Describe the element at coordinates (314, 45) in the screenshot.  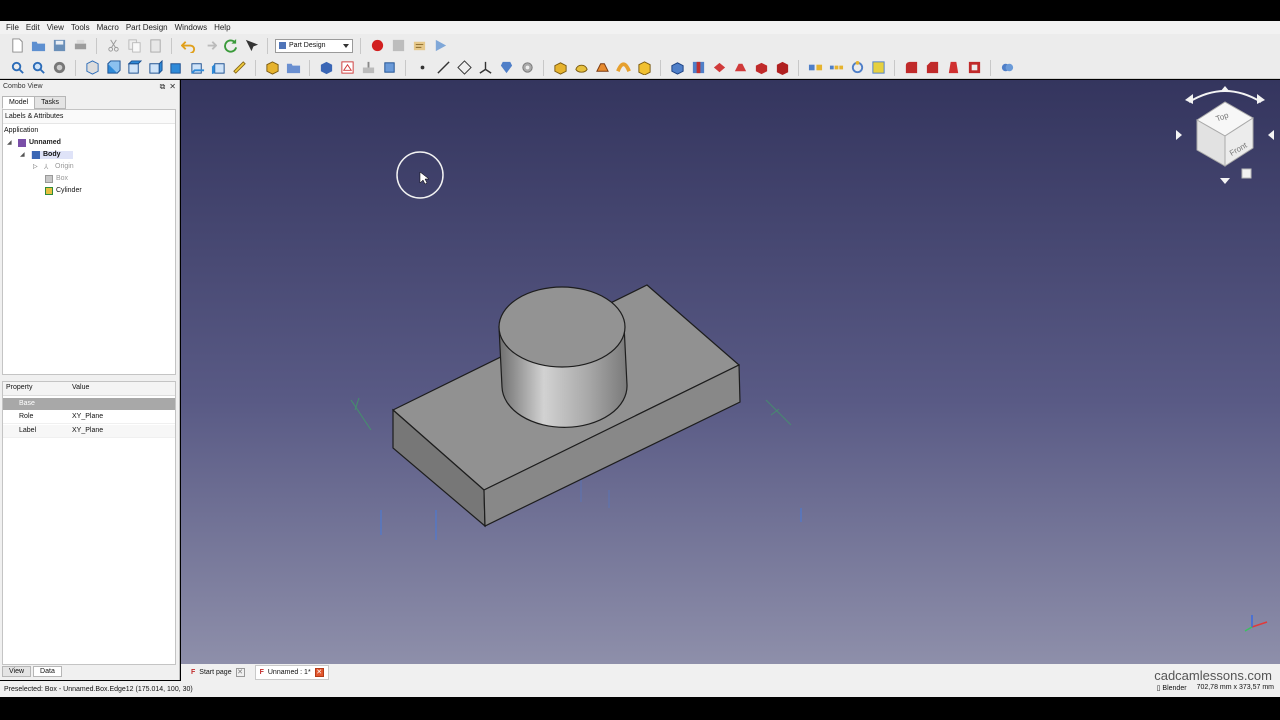
I see `workbench-selector: Part Design` at that location.